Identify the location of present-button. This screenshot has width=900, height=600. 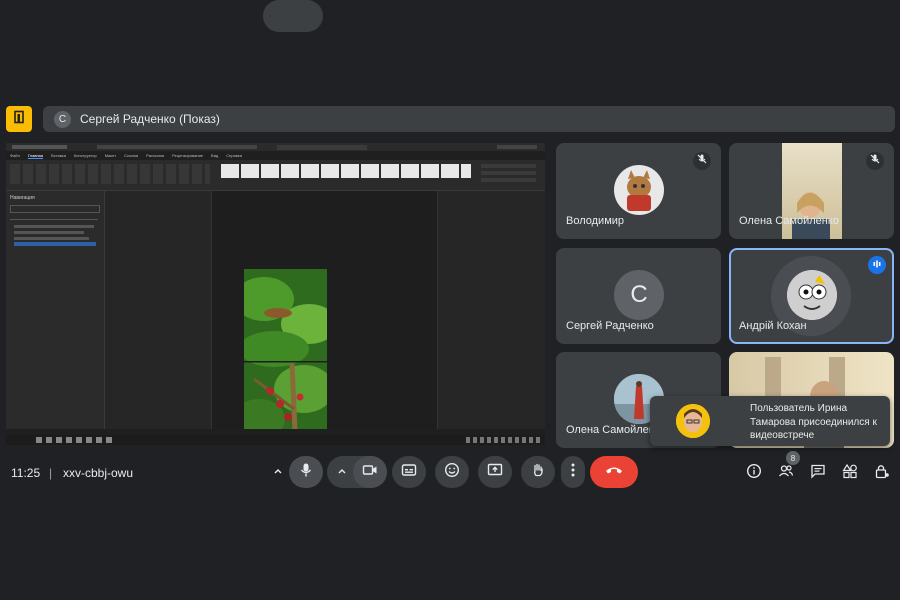
(495, 472).